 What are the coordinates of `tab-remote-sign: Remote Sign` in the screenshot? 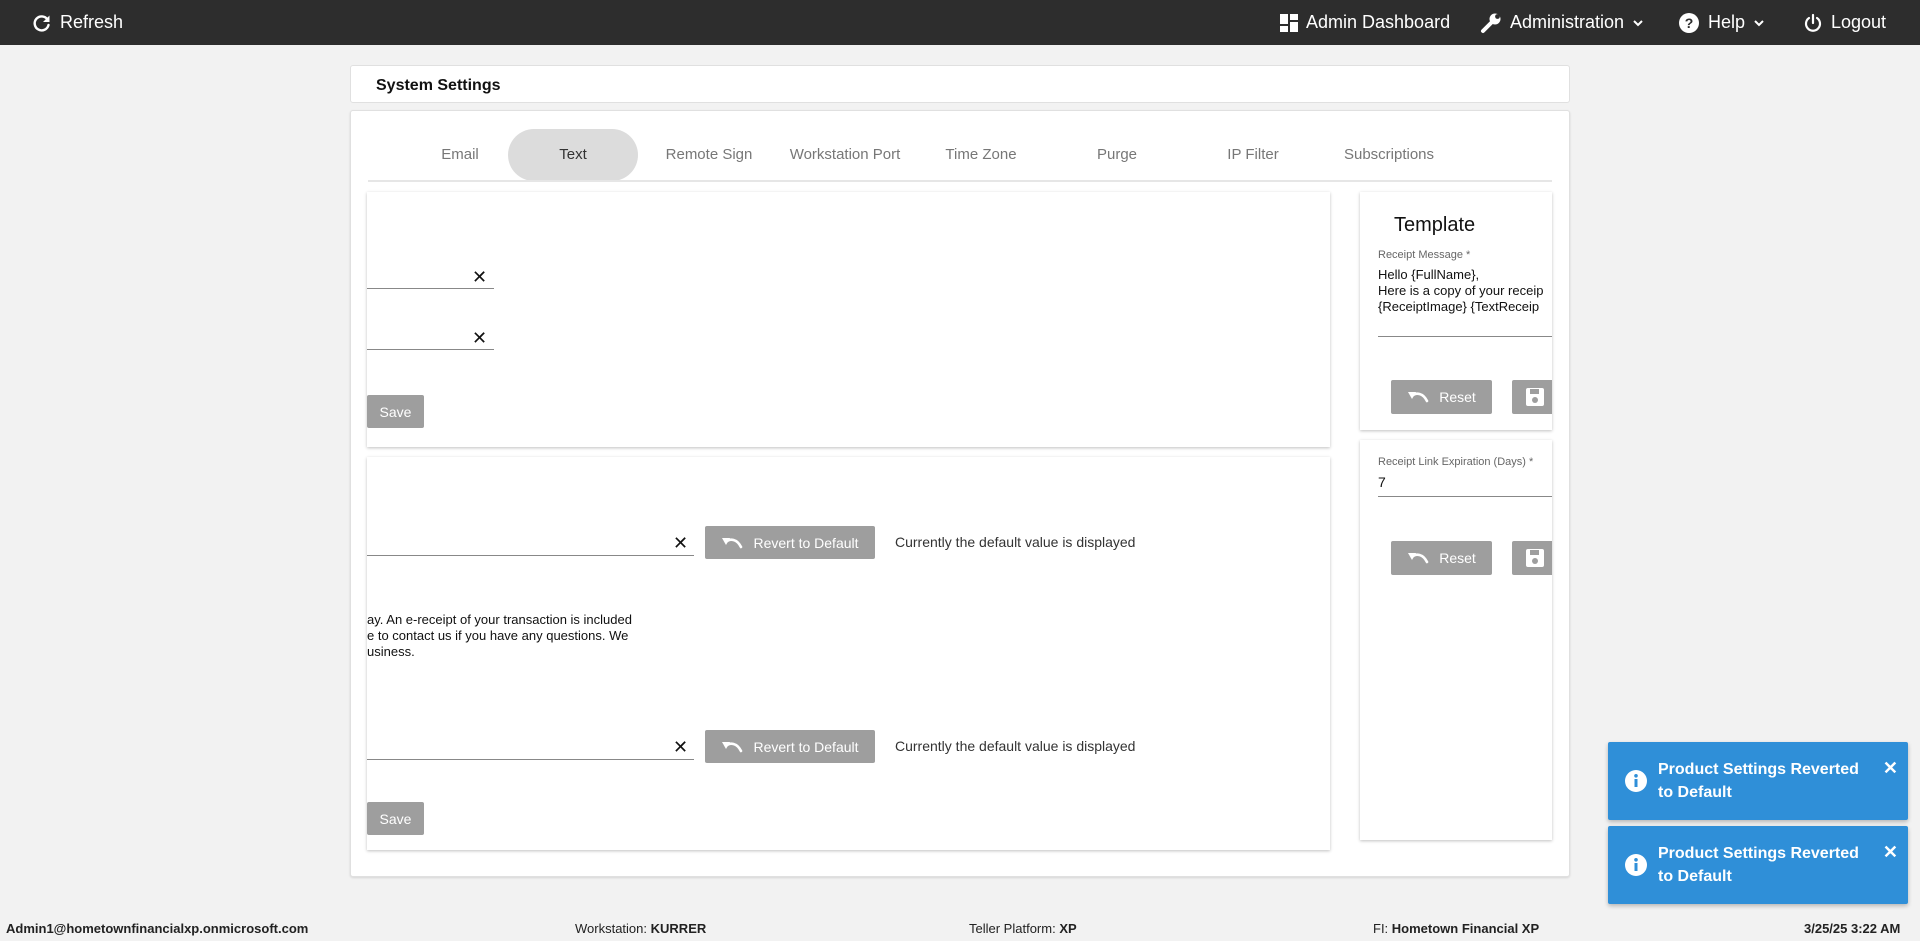 It's located at (709, 154).